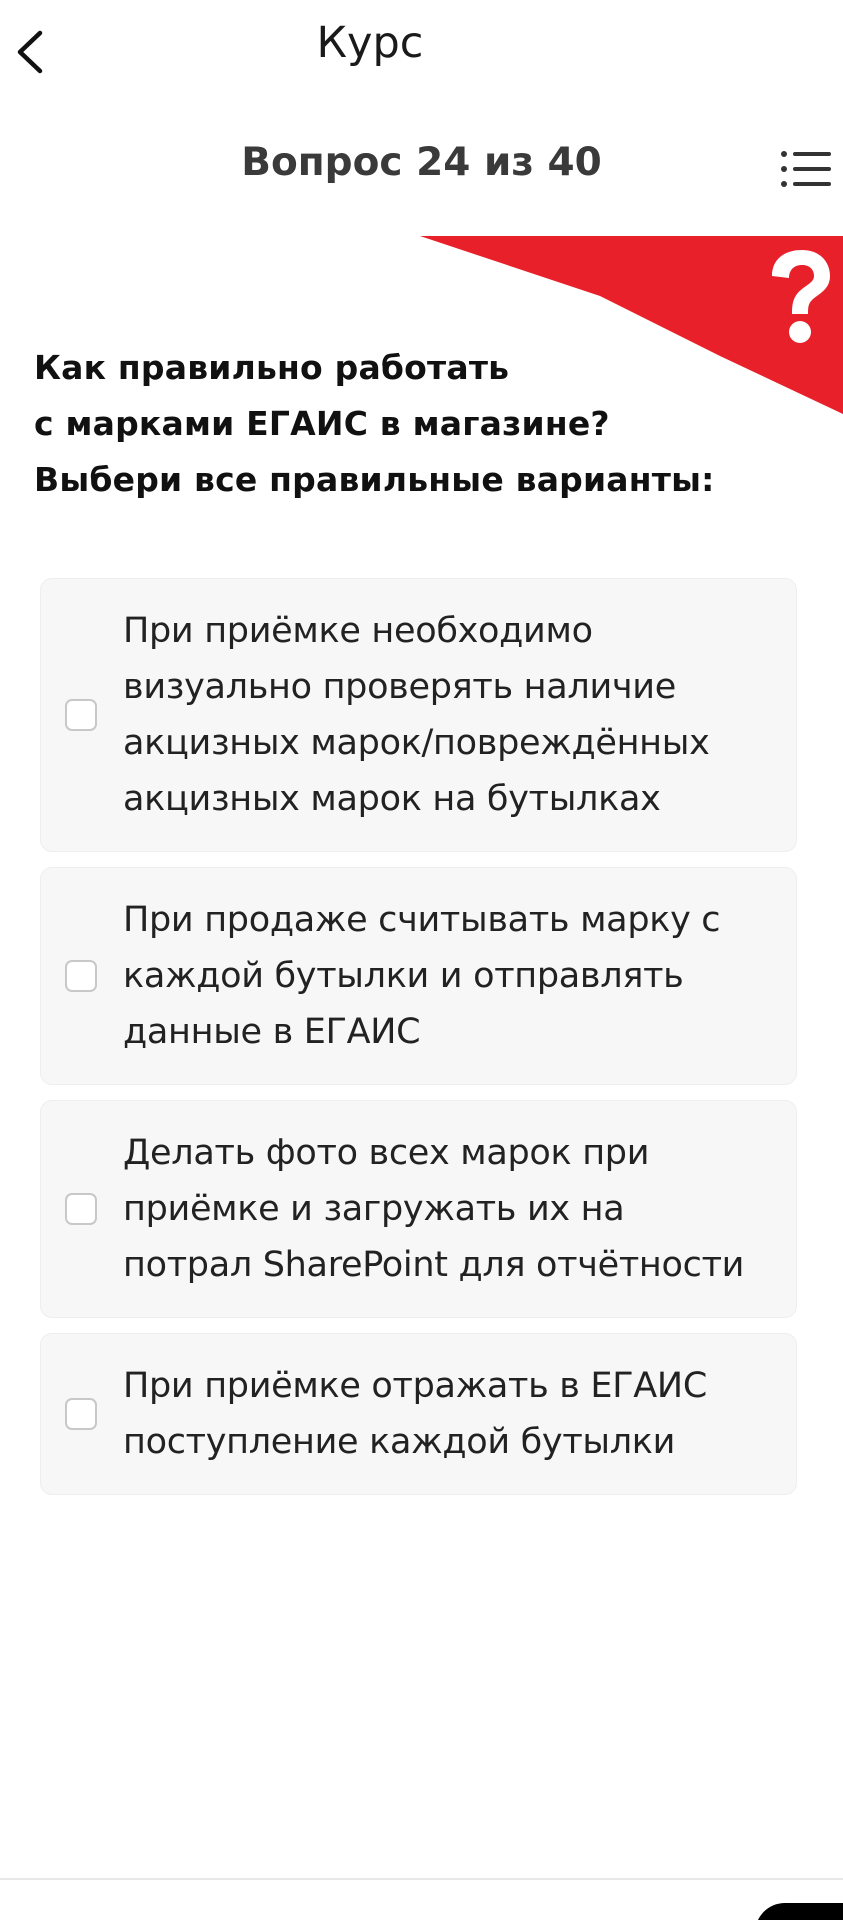 The image size is (843, 1920). Describe the element at coordinates (358, 631) in the screenshot. I see `answer-line: При приёмке необходимо` at that location.